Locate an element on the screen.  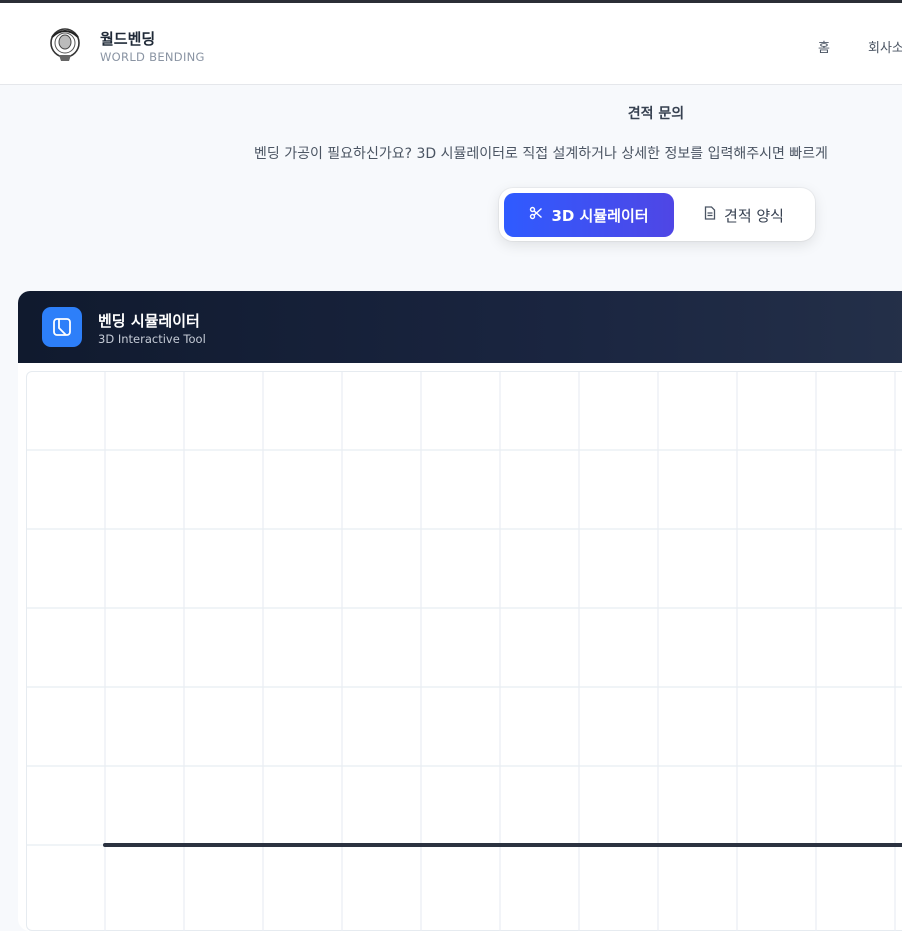
site-header: 월드벤딩 WORLD BENDING 홈 회사소 is located at coordinates (451, 44).